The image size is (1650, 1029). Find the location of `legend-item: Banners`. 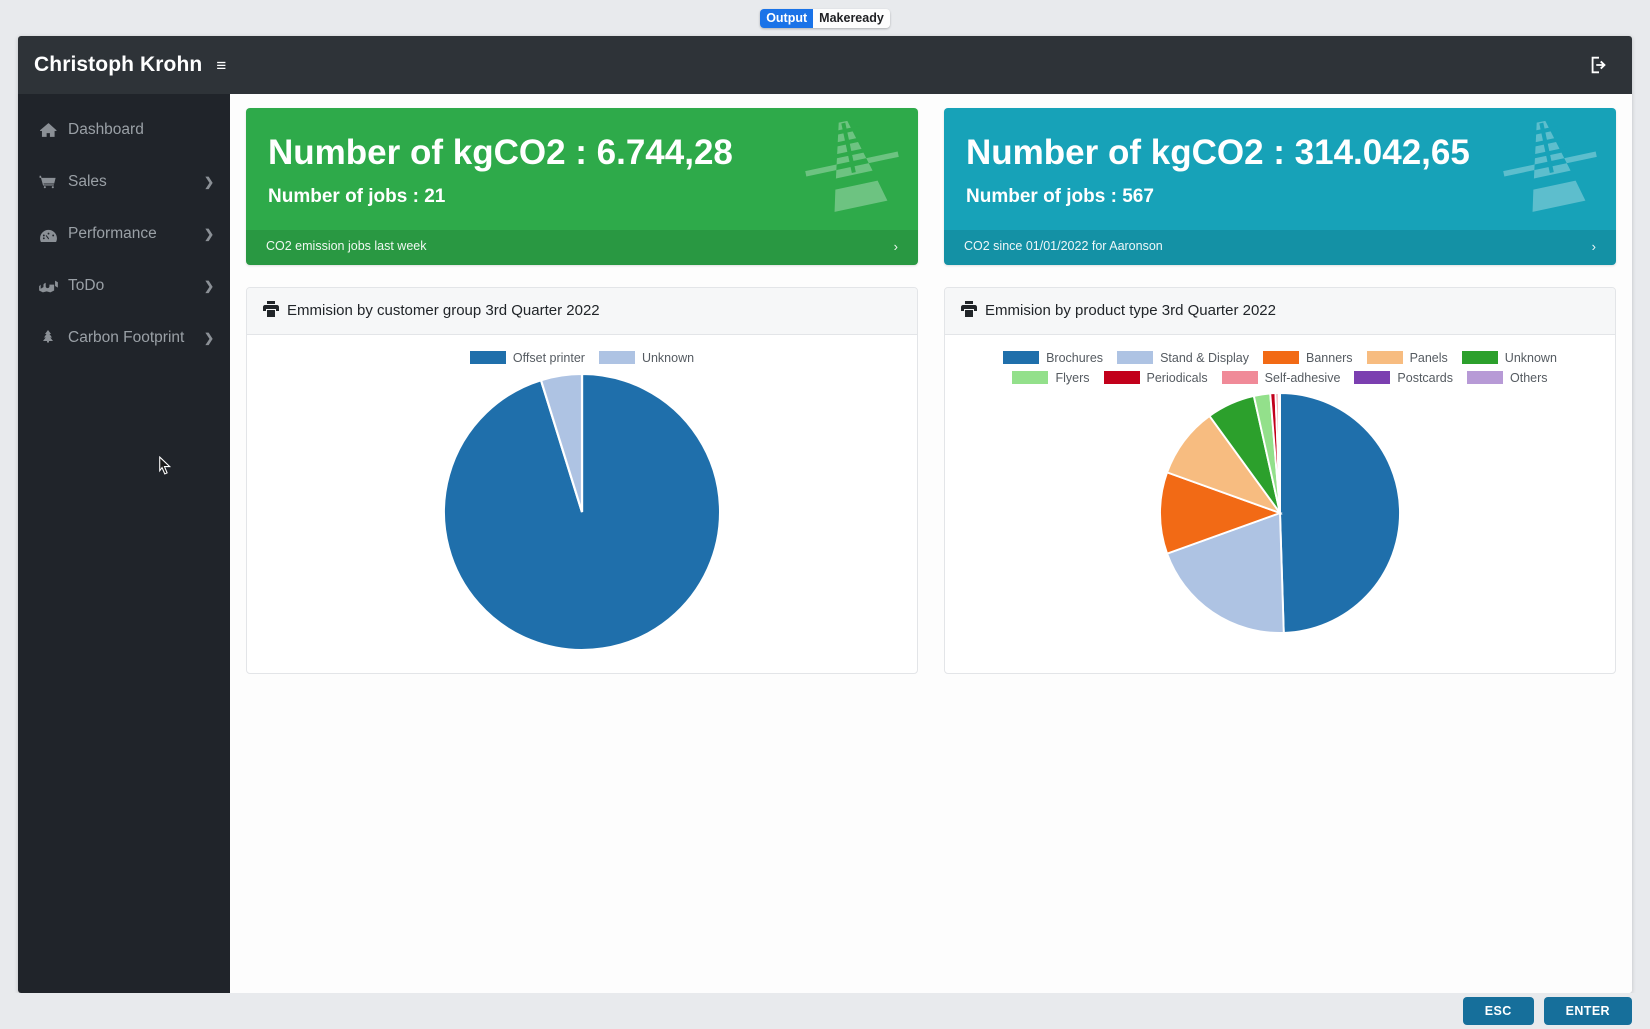

legend-item: Banners is located at coordinates (1308, 358).